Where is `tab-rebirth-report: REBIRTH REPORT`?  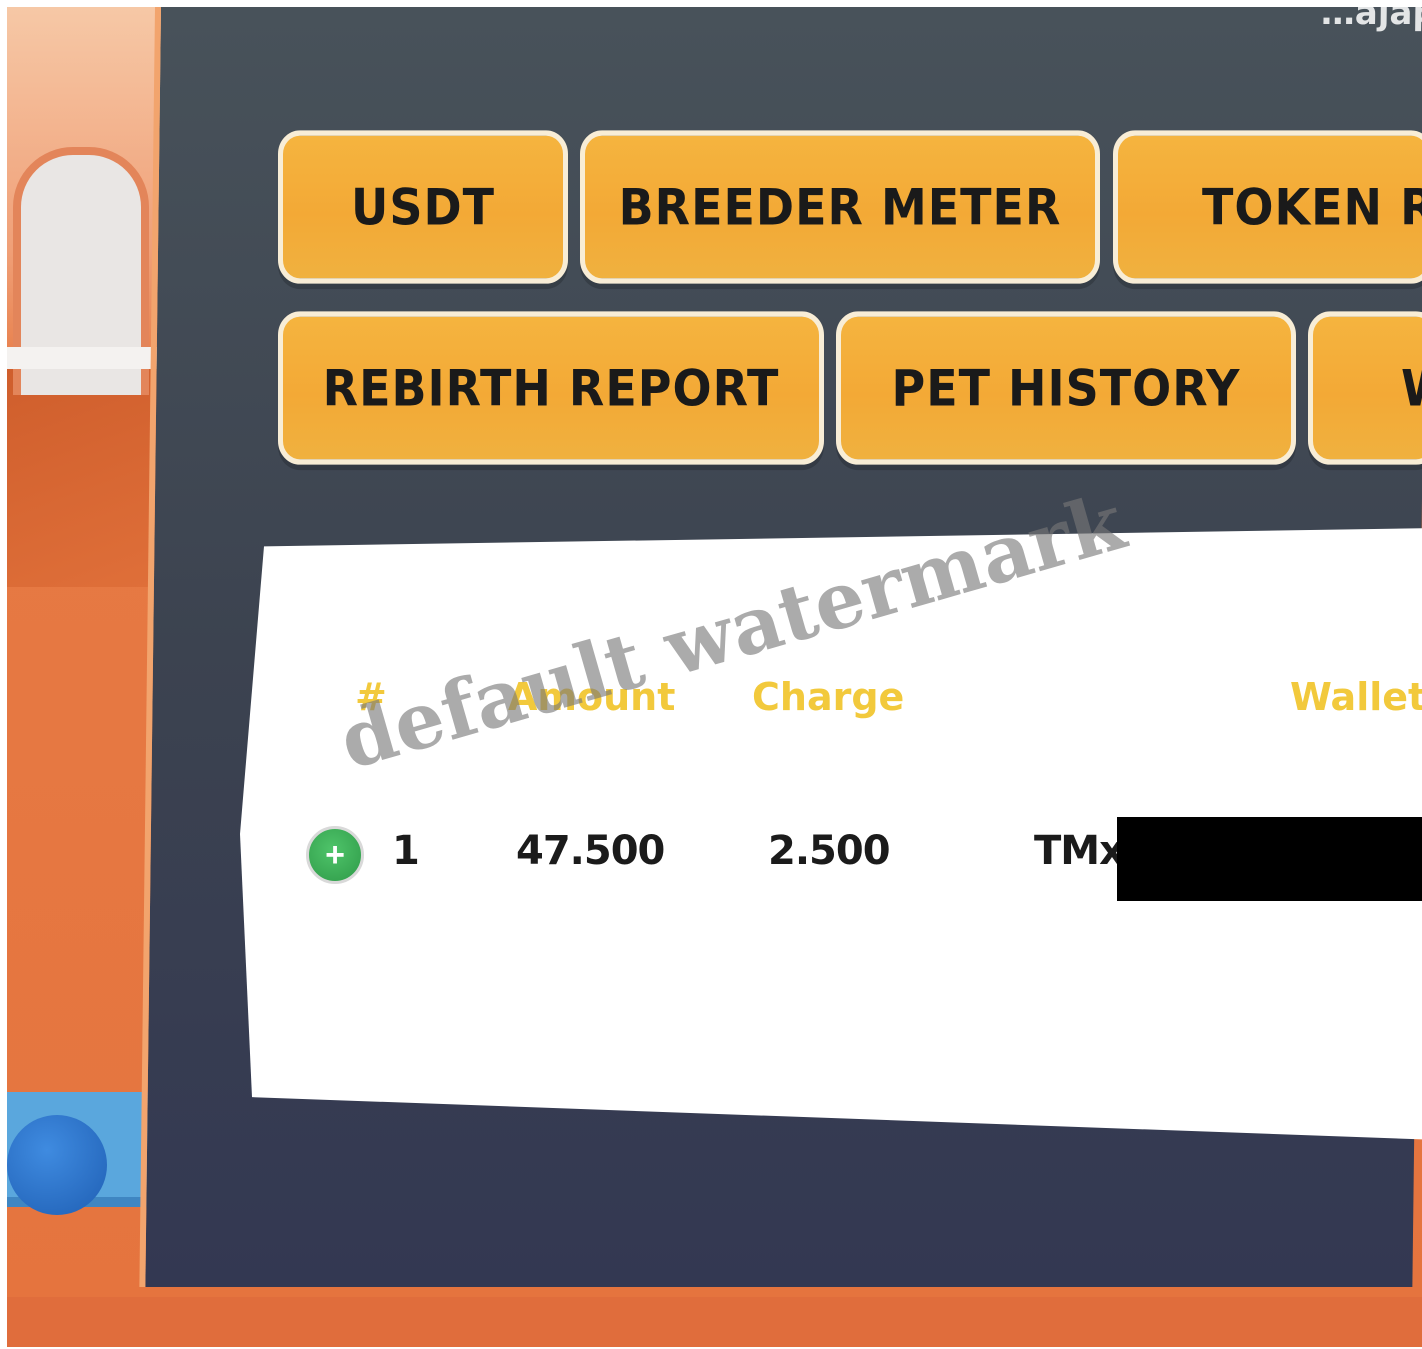 tab-rebirth-report: REBIRTH REPORT is located at coordinates (551, 388).